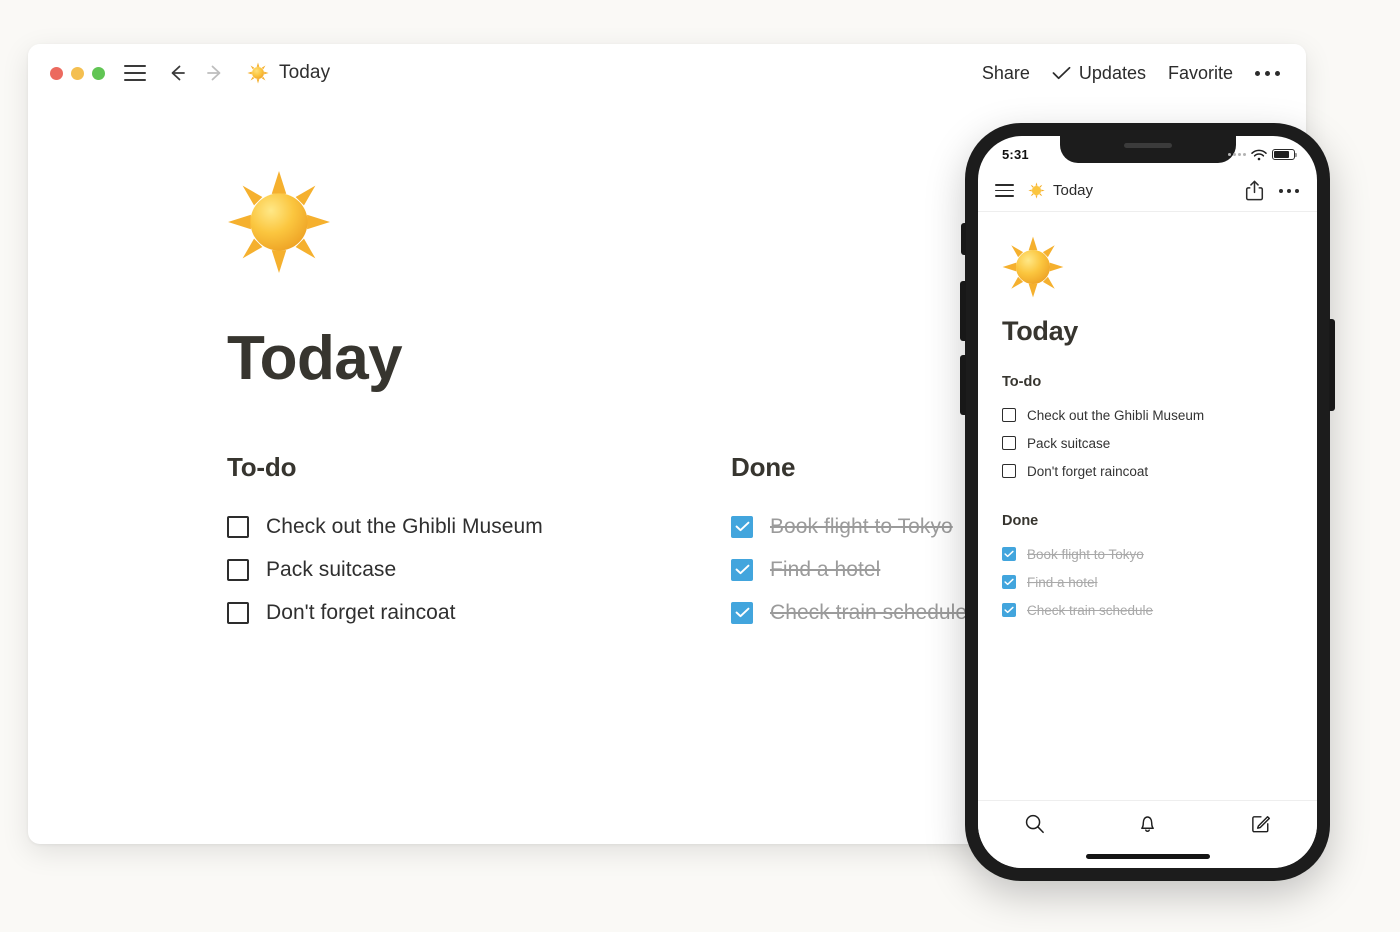  I want to click on sun-emoji, so click(1036, 190).